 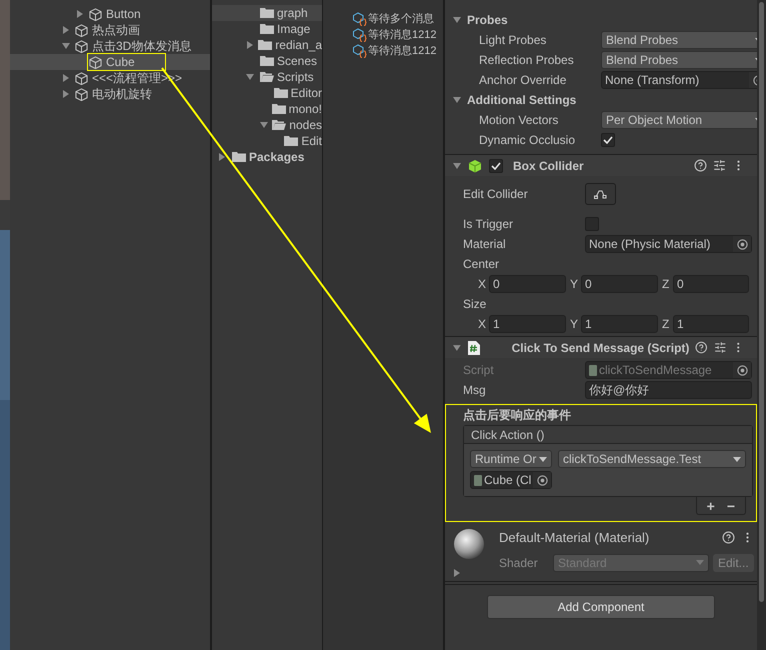 I want to click on folder-item: redian_a, so click(x=290, y=45).